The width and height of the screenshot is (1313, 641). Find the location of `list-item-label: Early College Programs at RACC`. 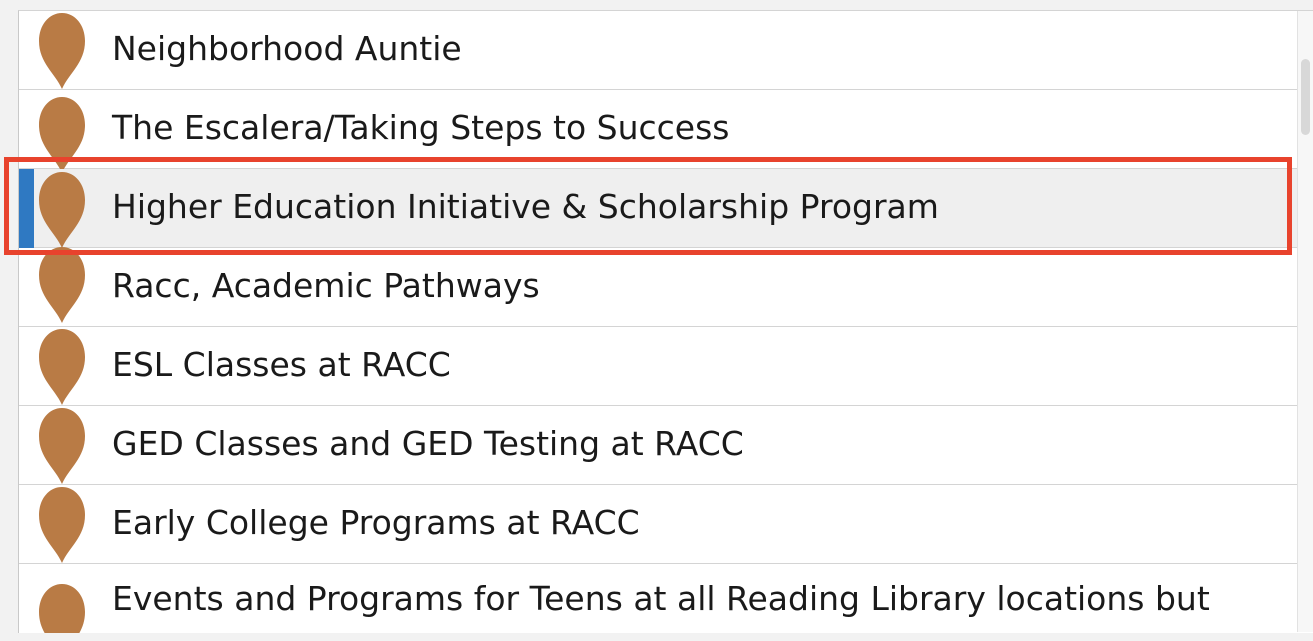

list-item-label: Early College Programs at RACC is located at coordinates (376, 522).